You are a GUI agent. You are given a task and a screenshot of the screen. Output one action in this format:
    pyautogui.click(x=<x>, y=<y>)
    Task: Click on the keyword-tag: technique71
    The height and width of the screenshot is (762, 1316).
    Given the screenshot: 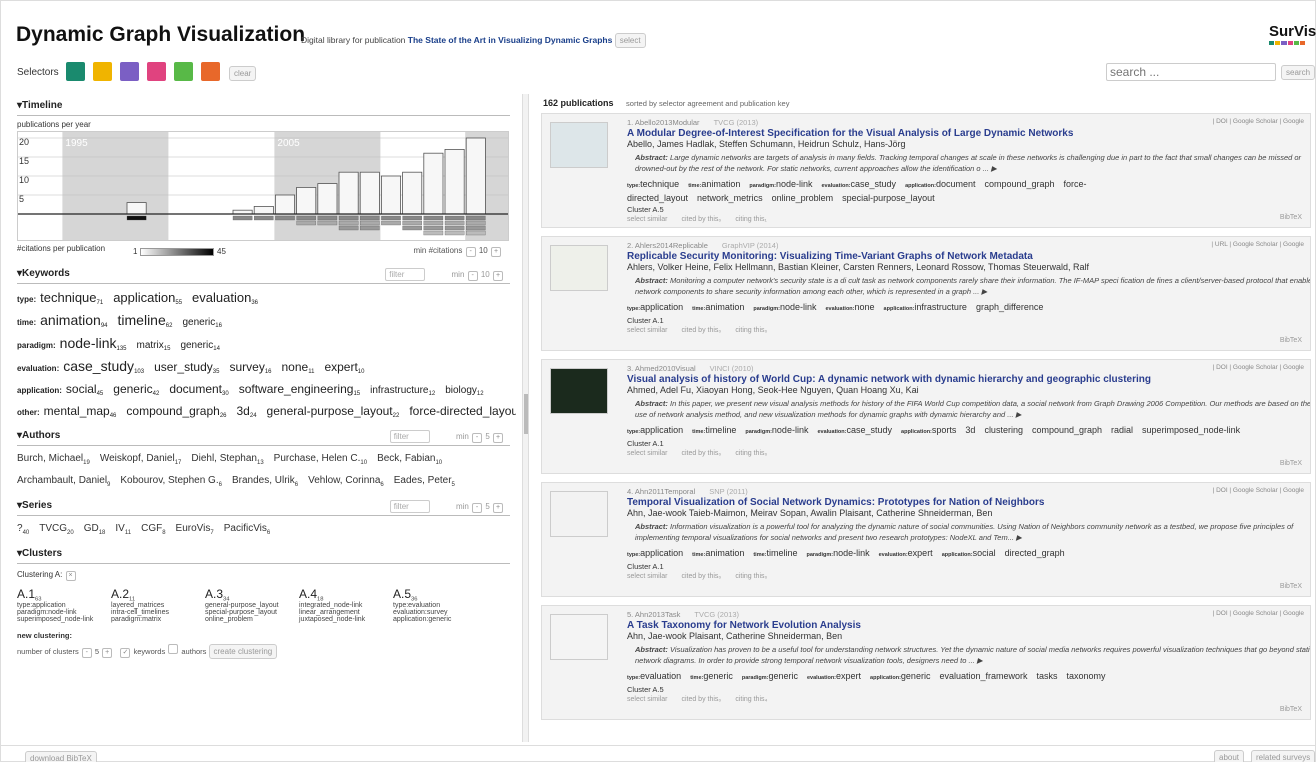 What is the action you would take?
    pyautogui.click(x=71, y=298)
    